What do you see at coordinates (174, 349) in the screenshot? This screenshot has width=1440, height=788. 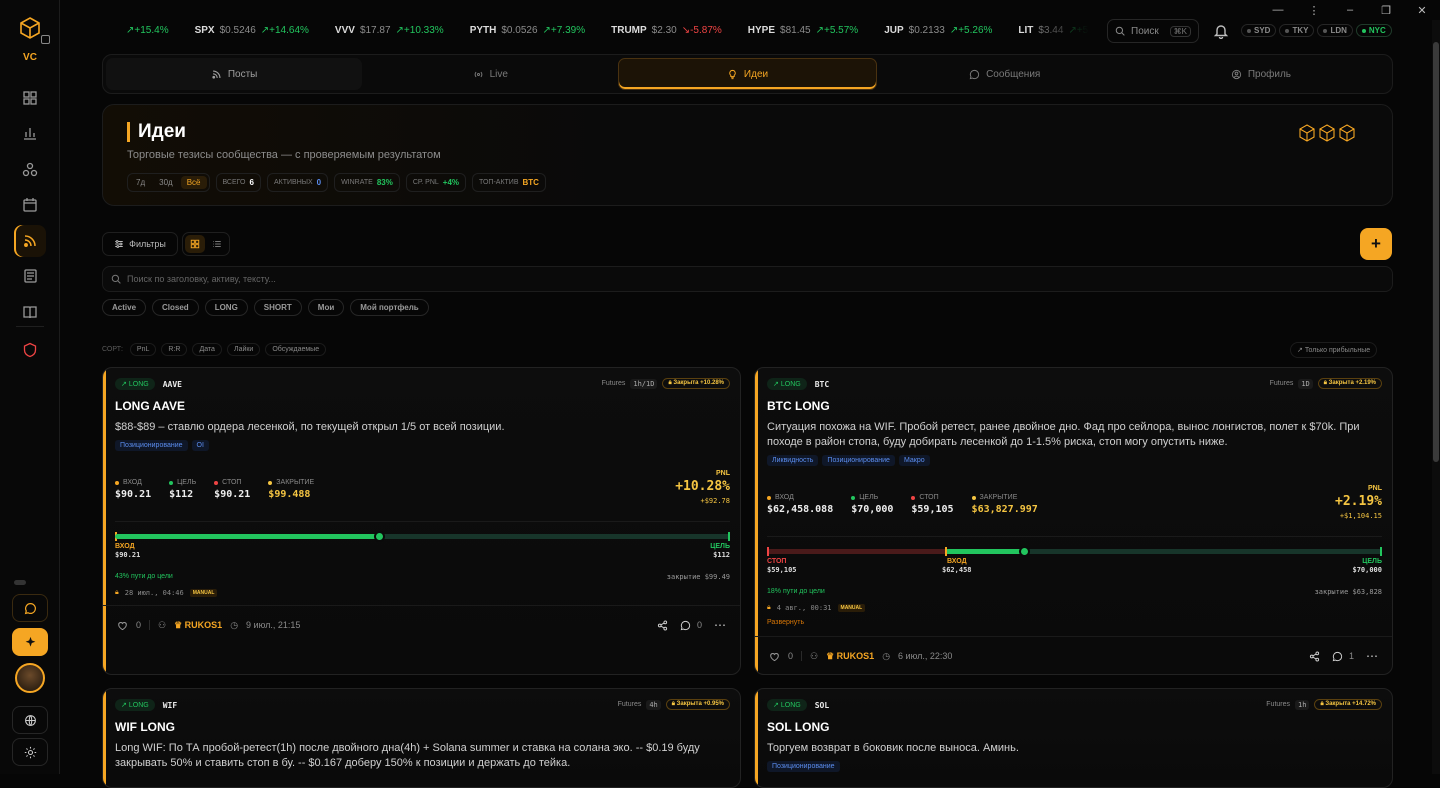 I see `sort-option: R:R` at bounding box center [174, 349].